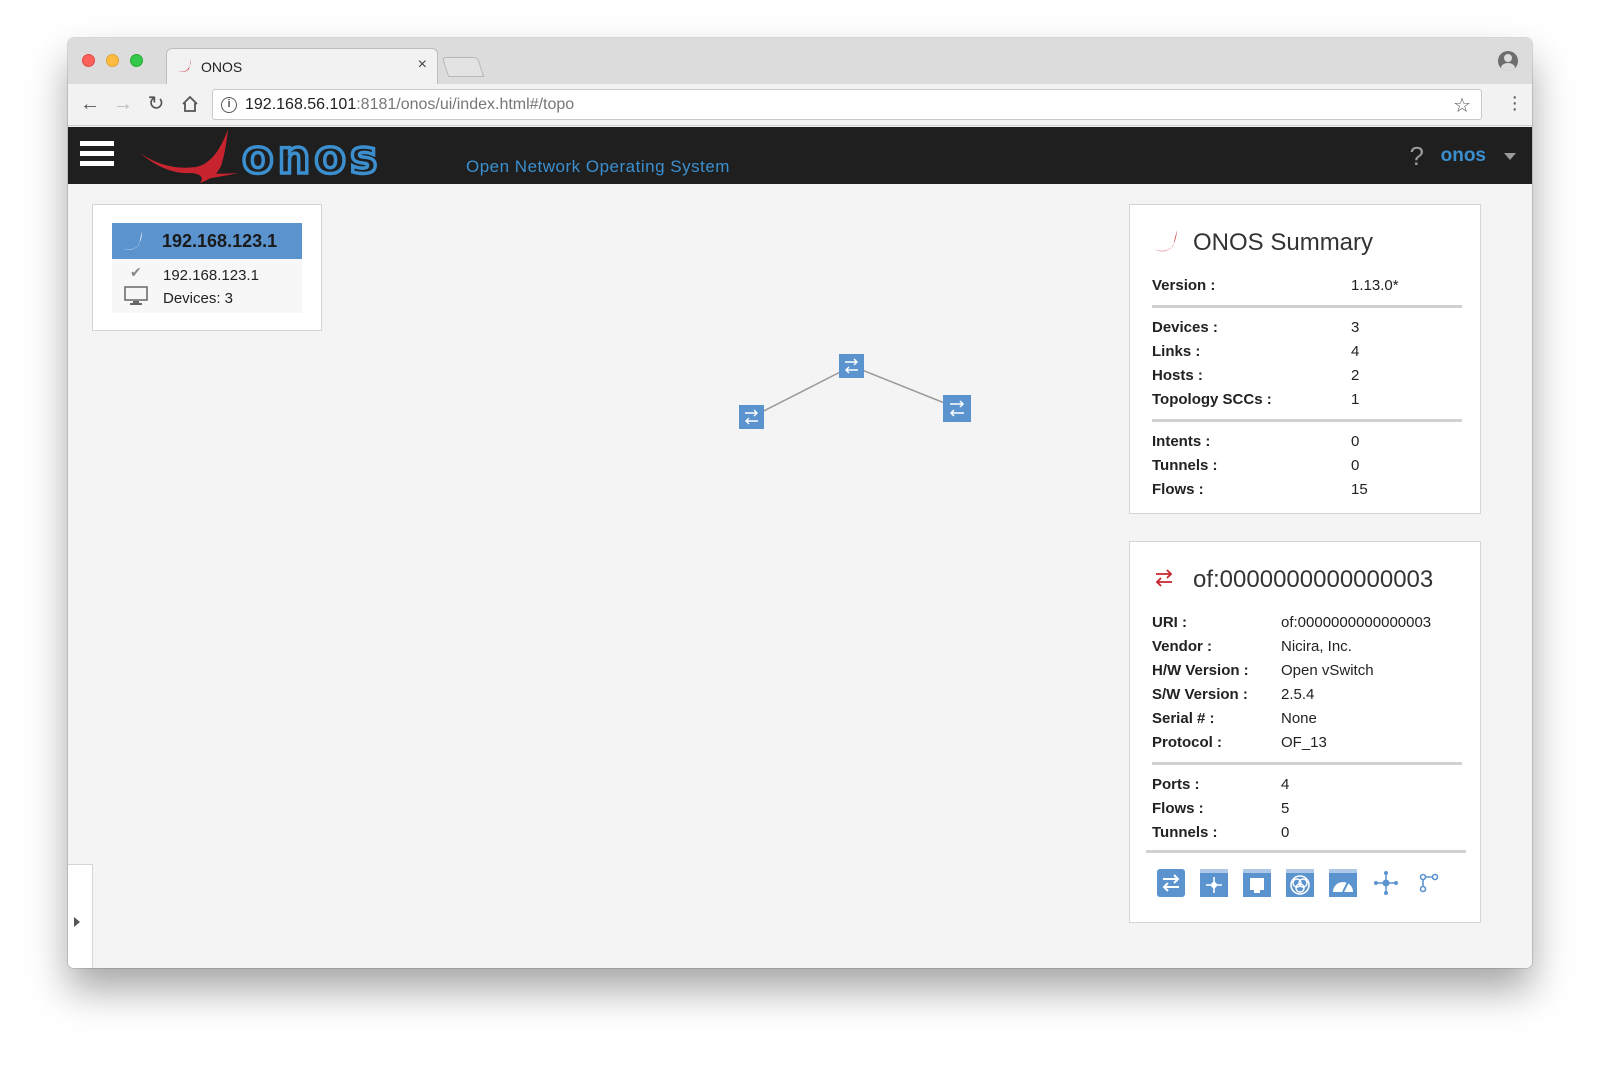 This screenshot has width=1600, height=1065. What do you see at coordinates (1429, 883) in the screenshot?
I see `related-paths-icon` at bounding box center [1429, 883].